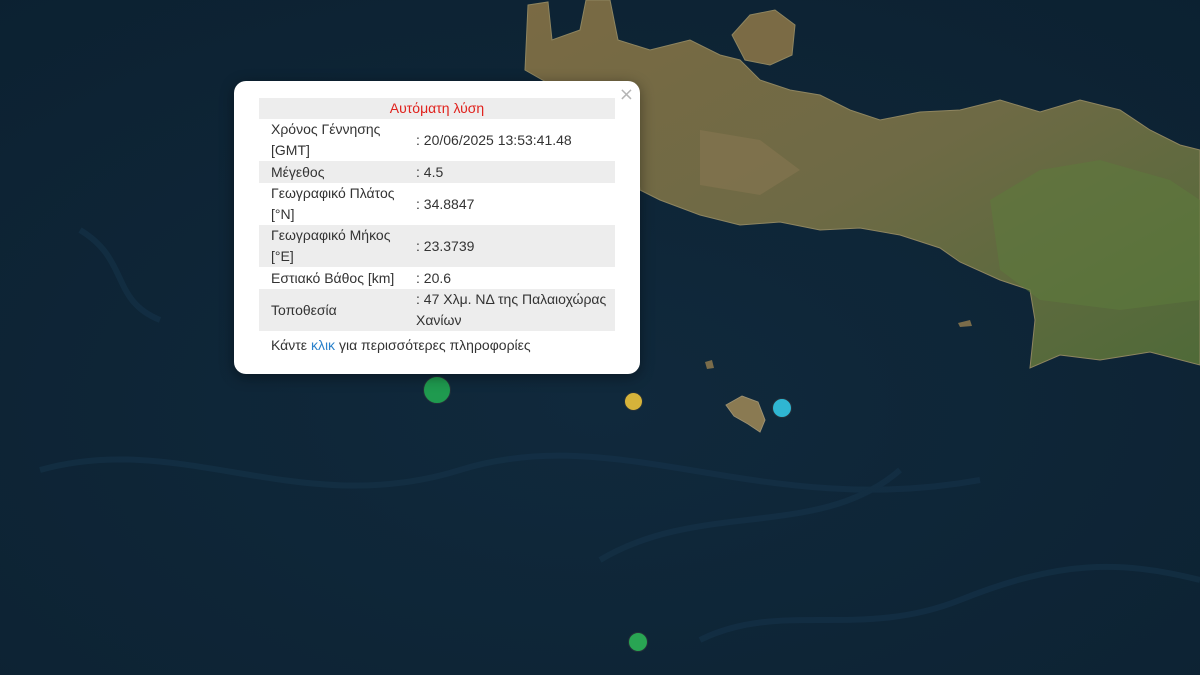 The image size is (1200, 675). Describe the element at coordinates (494, 139) in the screenshot. I see `origin-time-value: : 20/06/2025 13:53:41.48` at that location.